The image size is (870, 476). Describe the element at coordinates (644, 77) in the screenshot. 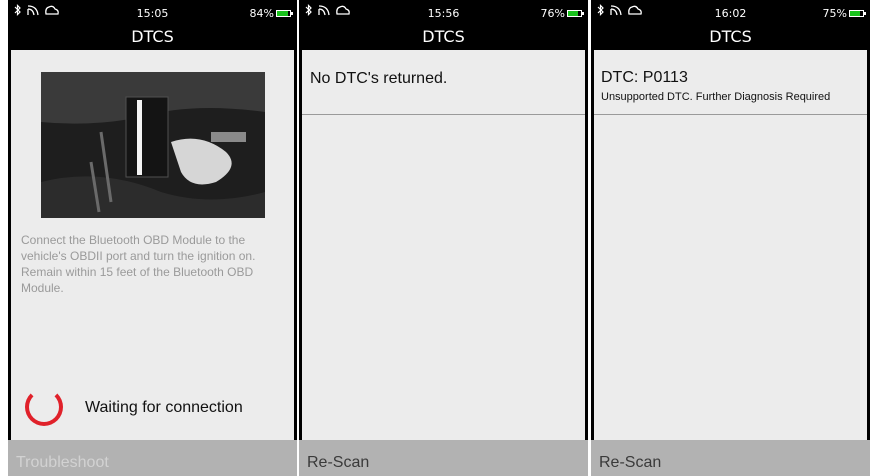

I see `dtc-code: DTC: P0113` at that location.